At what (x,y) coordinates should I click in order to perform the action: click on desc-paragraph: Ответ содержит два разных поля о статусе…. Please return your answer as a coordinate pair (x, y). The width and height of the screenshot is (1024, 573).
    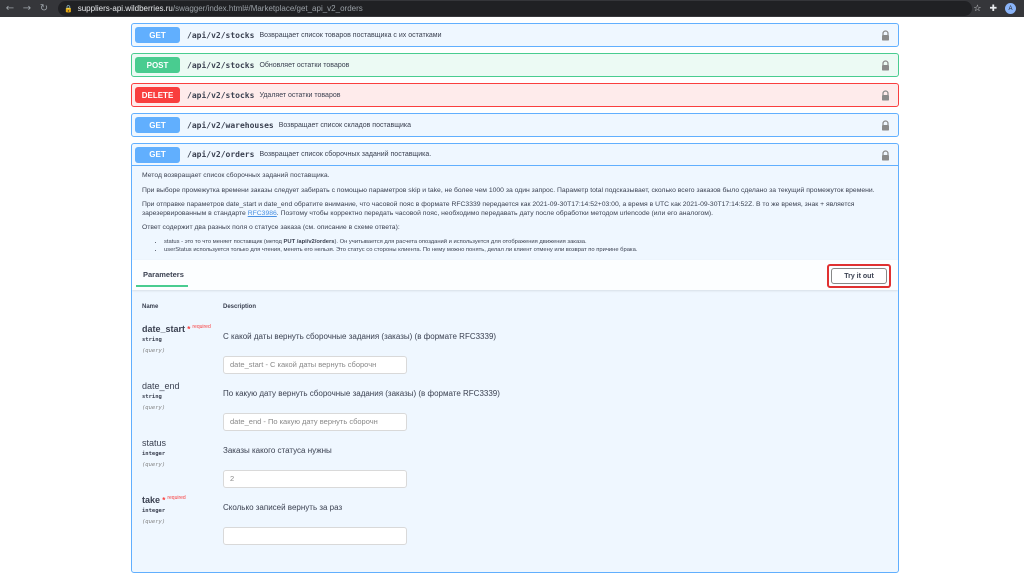
    Looking at the image, I should click on (271, 228).